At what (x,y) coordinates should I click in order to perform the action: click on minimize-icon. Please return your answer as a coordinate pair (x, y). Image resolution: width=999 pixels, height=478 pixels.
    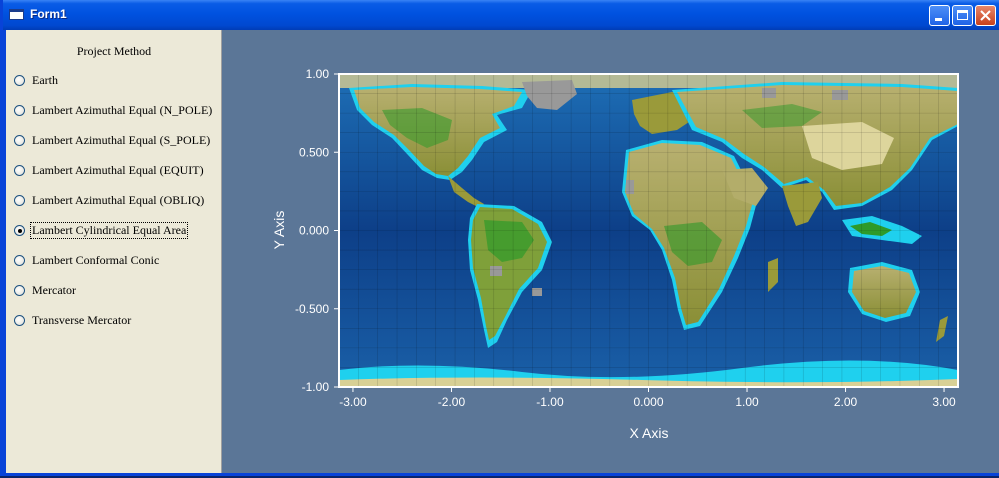
    Looking at the image, I should click on (938, 19).